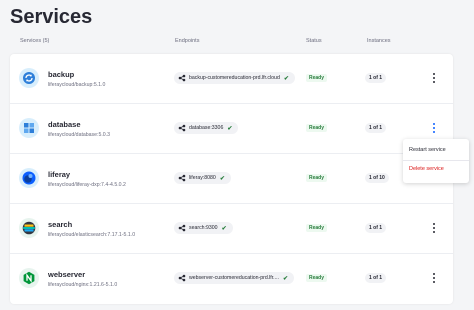 The image size is (474, 310). I want to click on nginx-icon, so click(29, 278).